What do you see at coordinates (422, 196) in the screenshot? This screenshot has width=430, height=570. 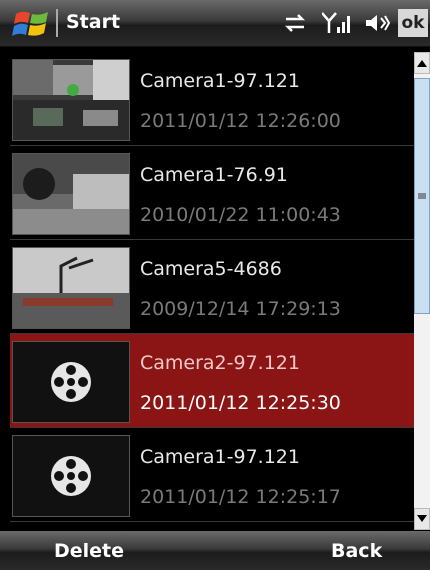 I see `scroll-thumb` at bounding box center [422, 196].